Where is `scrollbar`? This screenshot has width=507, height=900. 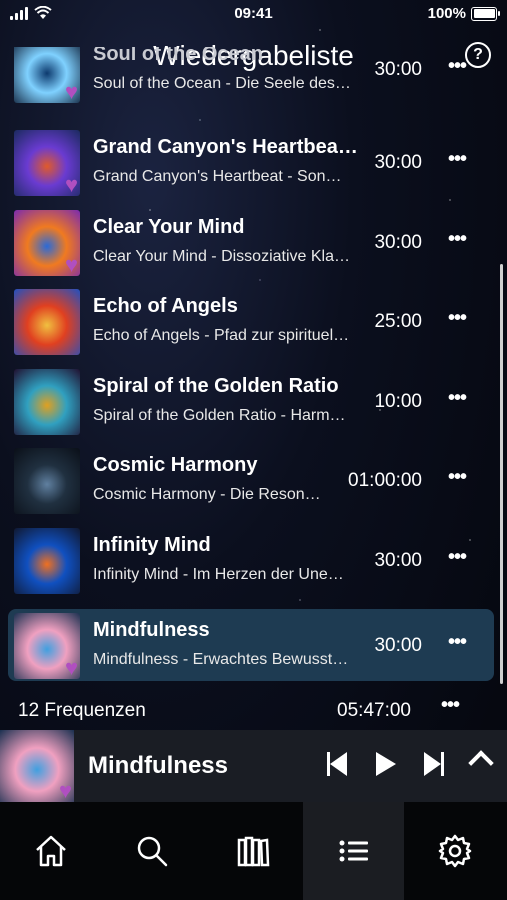
scrollbar is located at coordinates (501, 474).